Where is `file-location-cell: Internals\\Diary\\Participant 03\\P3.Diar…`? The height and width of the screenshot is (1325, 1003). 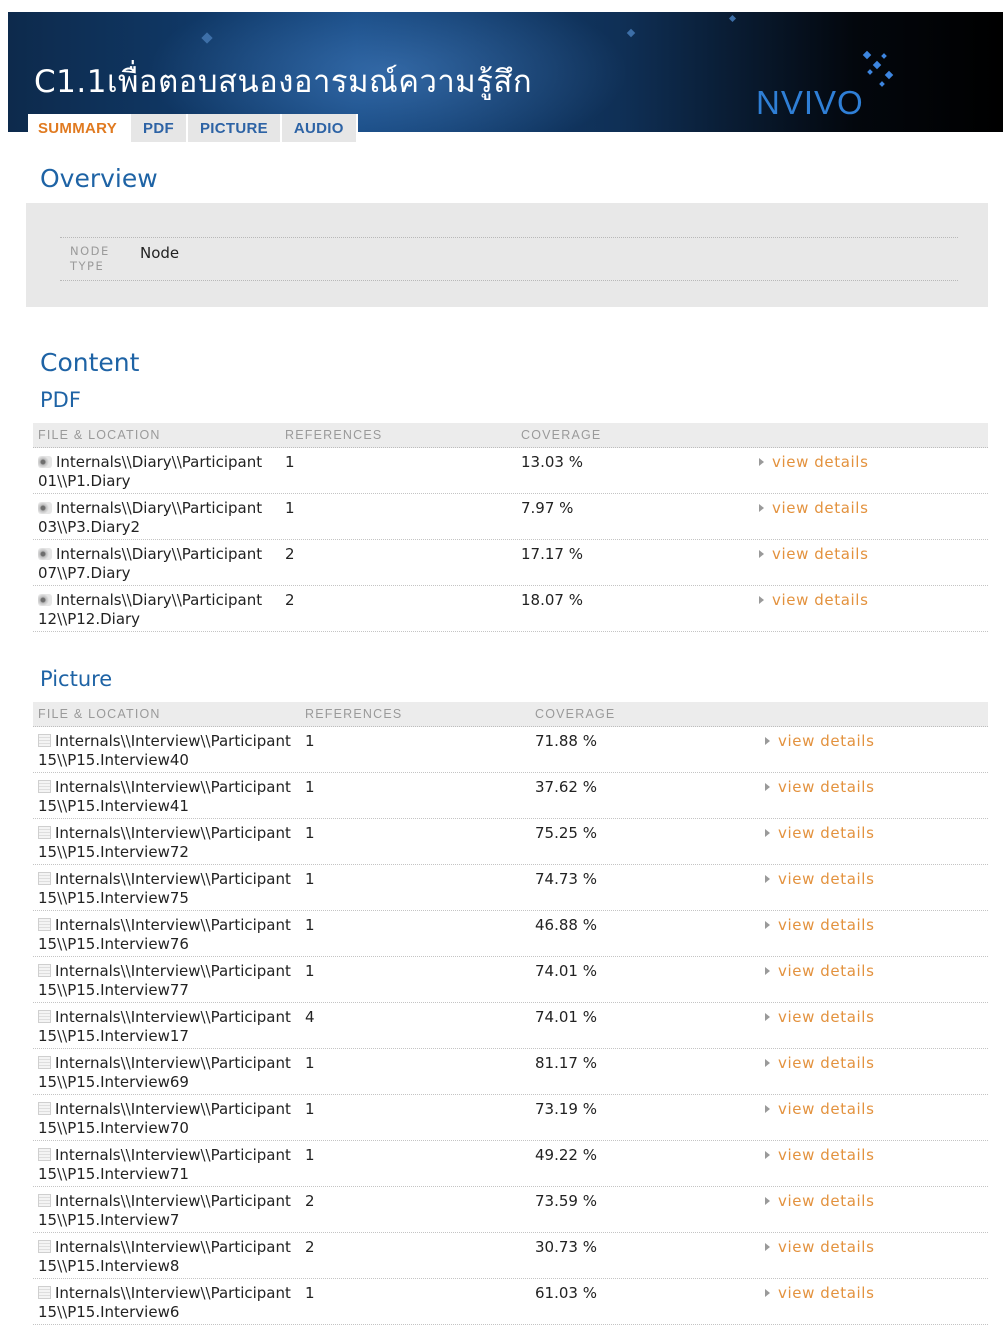 file-location-cell: Internals\\Diary\\Participant 03\\P3.Diar… is located at coordinates (168, 518).